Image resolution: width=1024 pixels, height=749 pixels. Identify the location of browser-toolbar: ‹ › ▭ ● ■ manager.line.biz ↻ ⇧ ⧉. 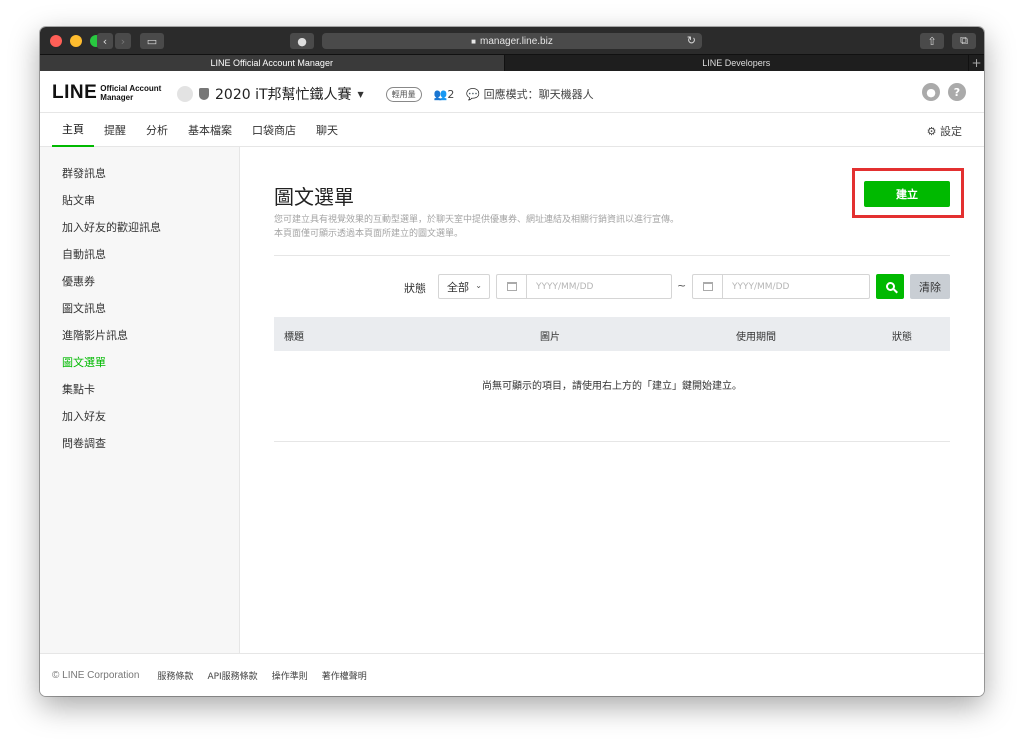
(512, 40).